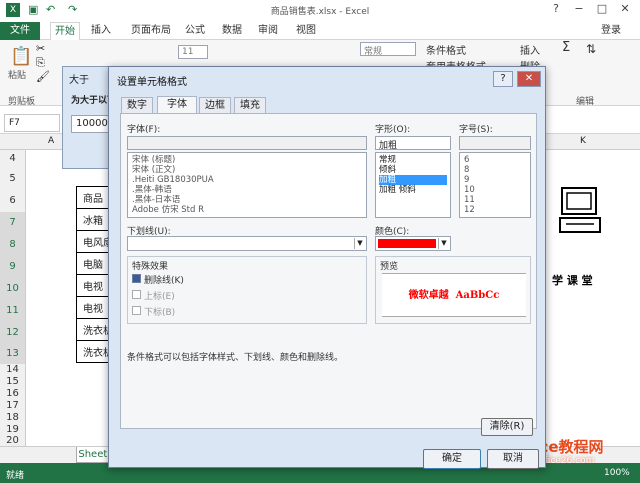 This screenshot has height=483, width=640. What do you see at coordinates (306, 31) in the screenshot?
I see `tab-view: 视图` at bounding box center [306, 31].